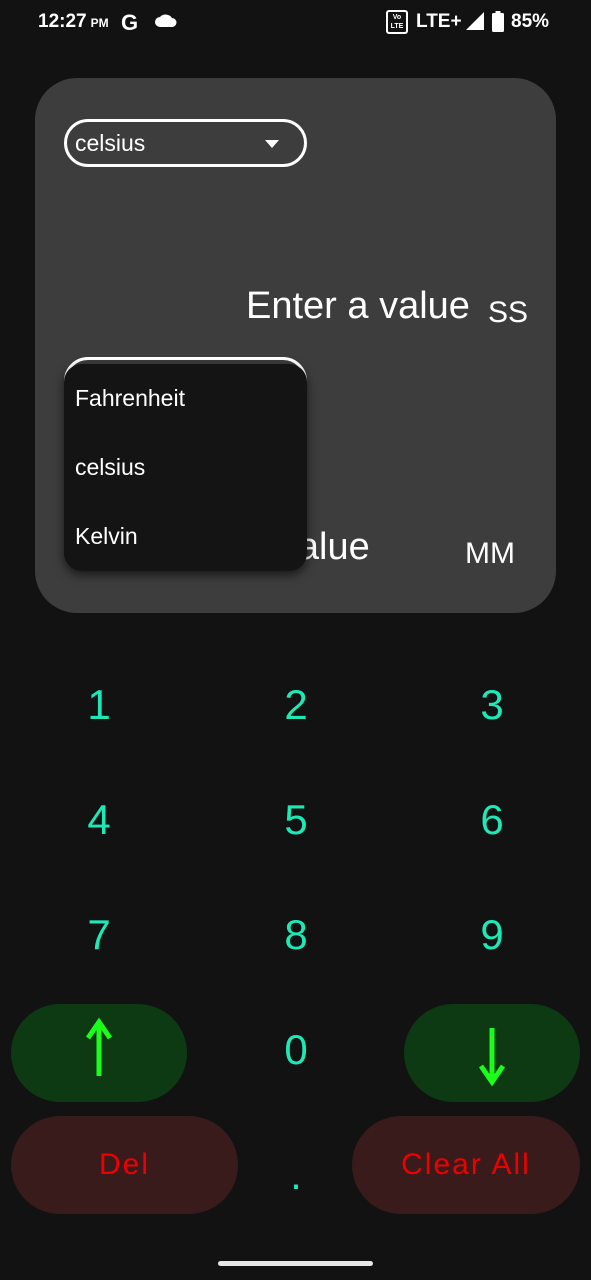 The height and width of the screenshot is (1280, 591). I want to click on clear-all-button: Clear All, so click(466, 1165).